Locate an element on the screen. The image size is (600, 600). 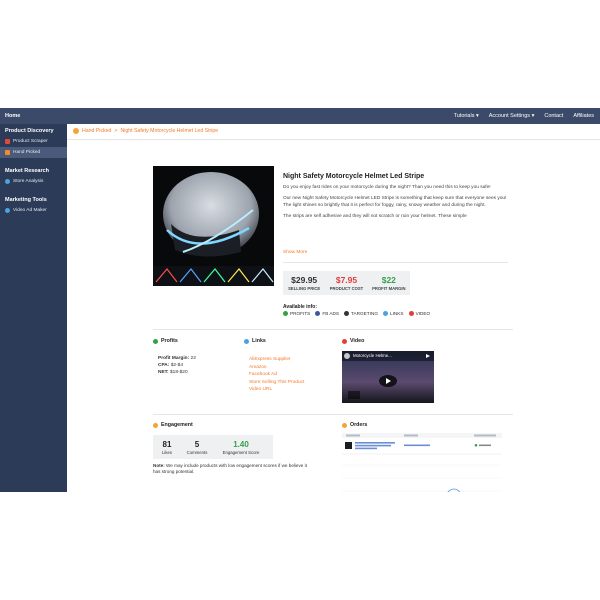
section-title-text: Video is located at coordinates (357, 341).